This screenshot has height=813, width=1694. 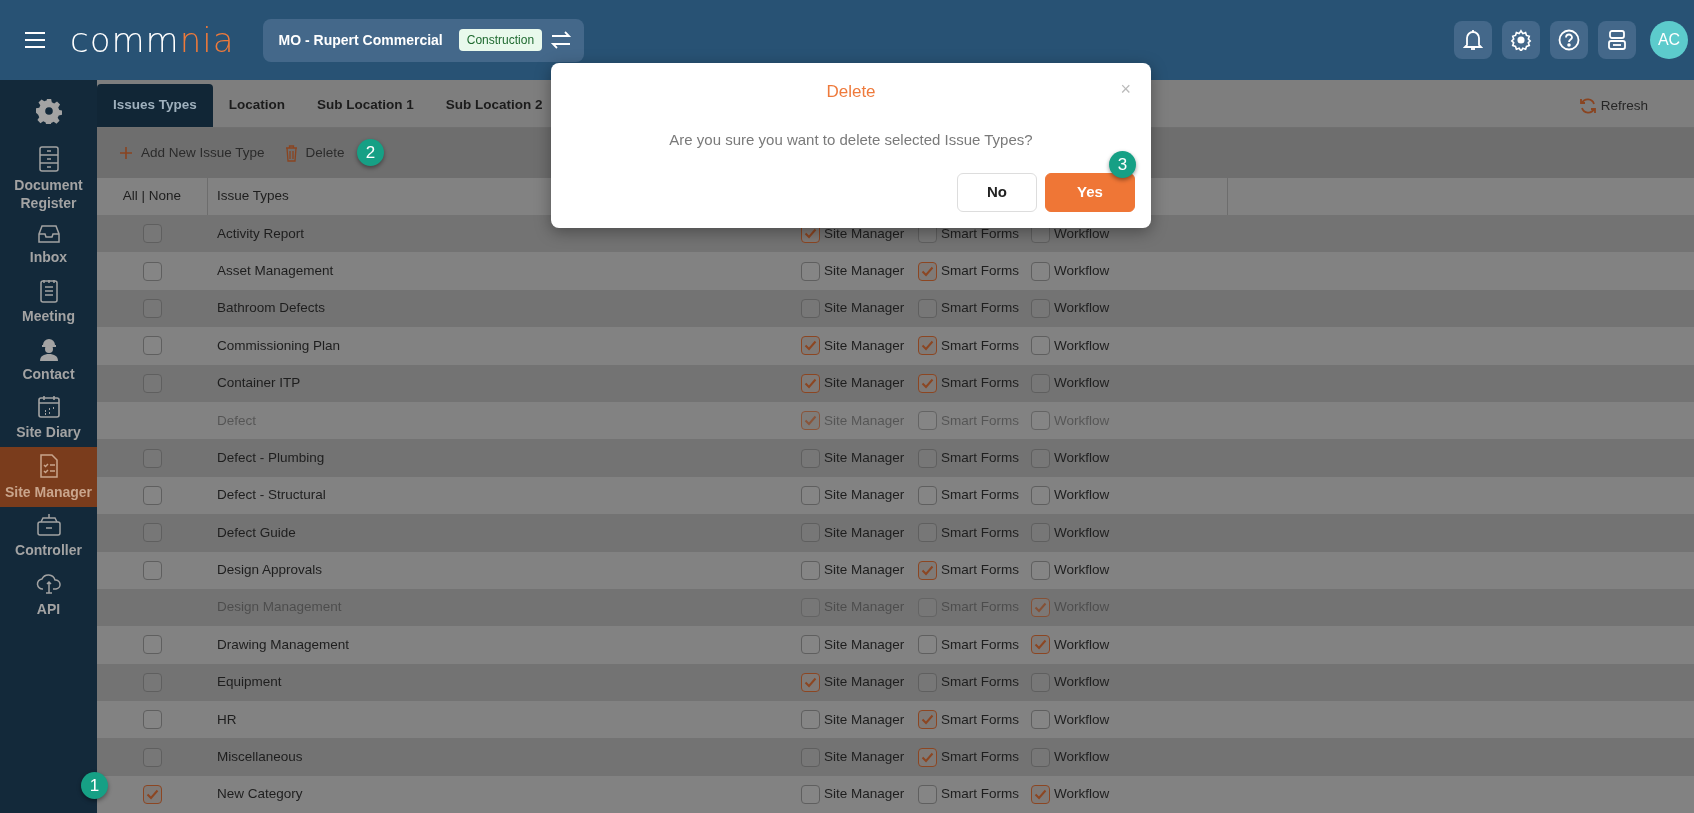 I want to click on delete-button: Delete, so click(x=314, y=153).